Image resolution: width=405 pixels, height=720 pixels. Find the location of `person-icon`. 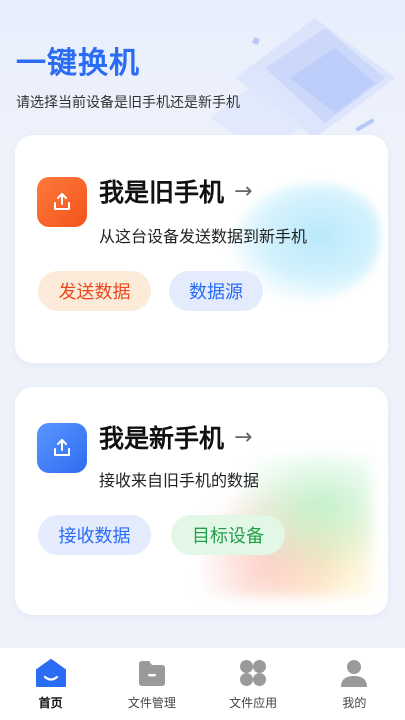

person-icon is located at coordinates (354, 673).